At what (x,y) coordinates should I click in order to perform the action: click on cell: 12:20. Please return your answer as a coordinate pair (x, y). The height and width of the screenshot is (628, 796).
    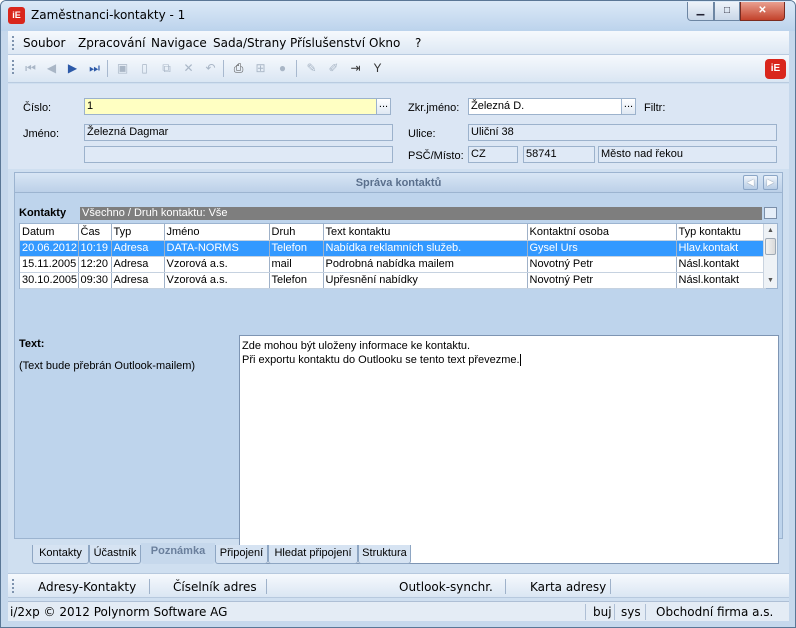
    Looking at the image, I should click on (95, 264).